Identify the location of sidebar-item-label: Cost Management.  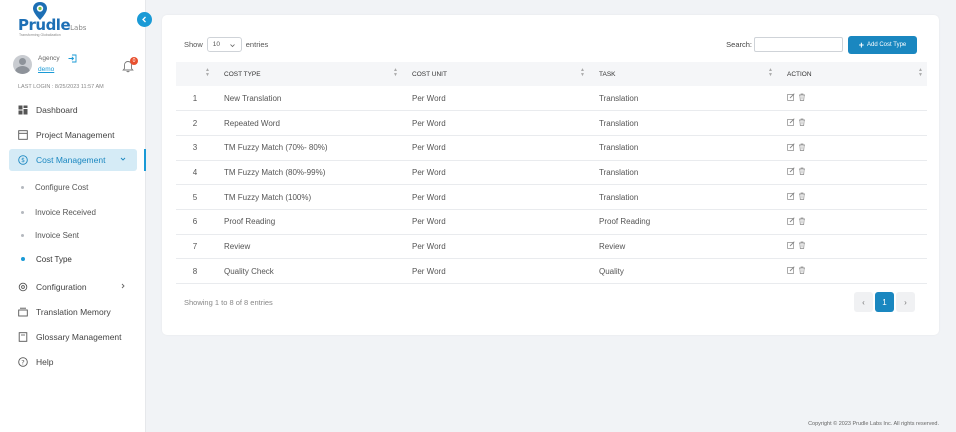
(71, 160).